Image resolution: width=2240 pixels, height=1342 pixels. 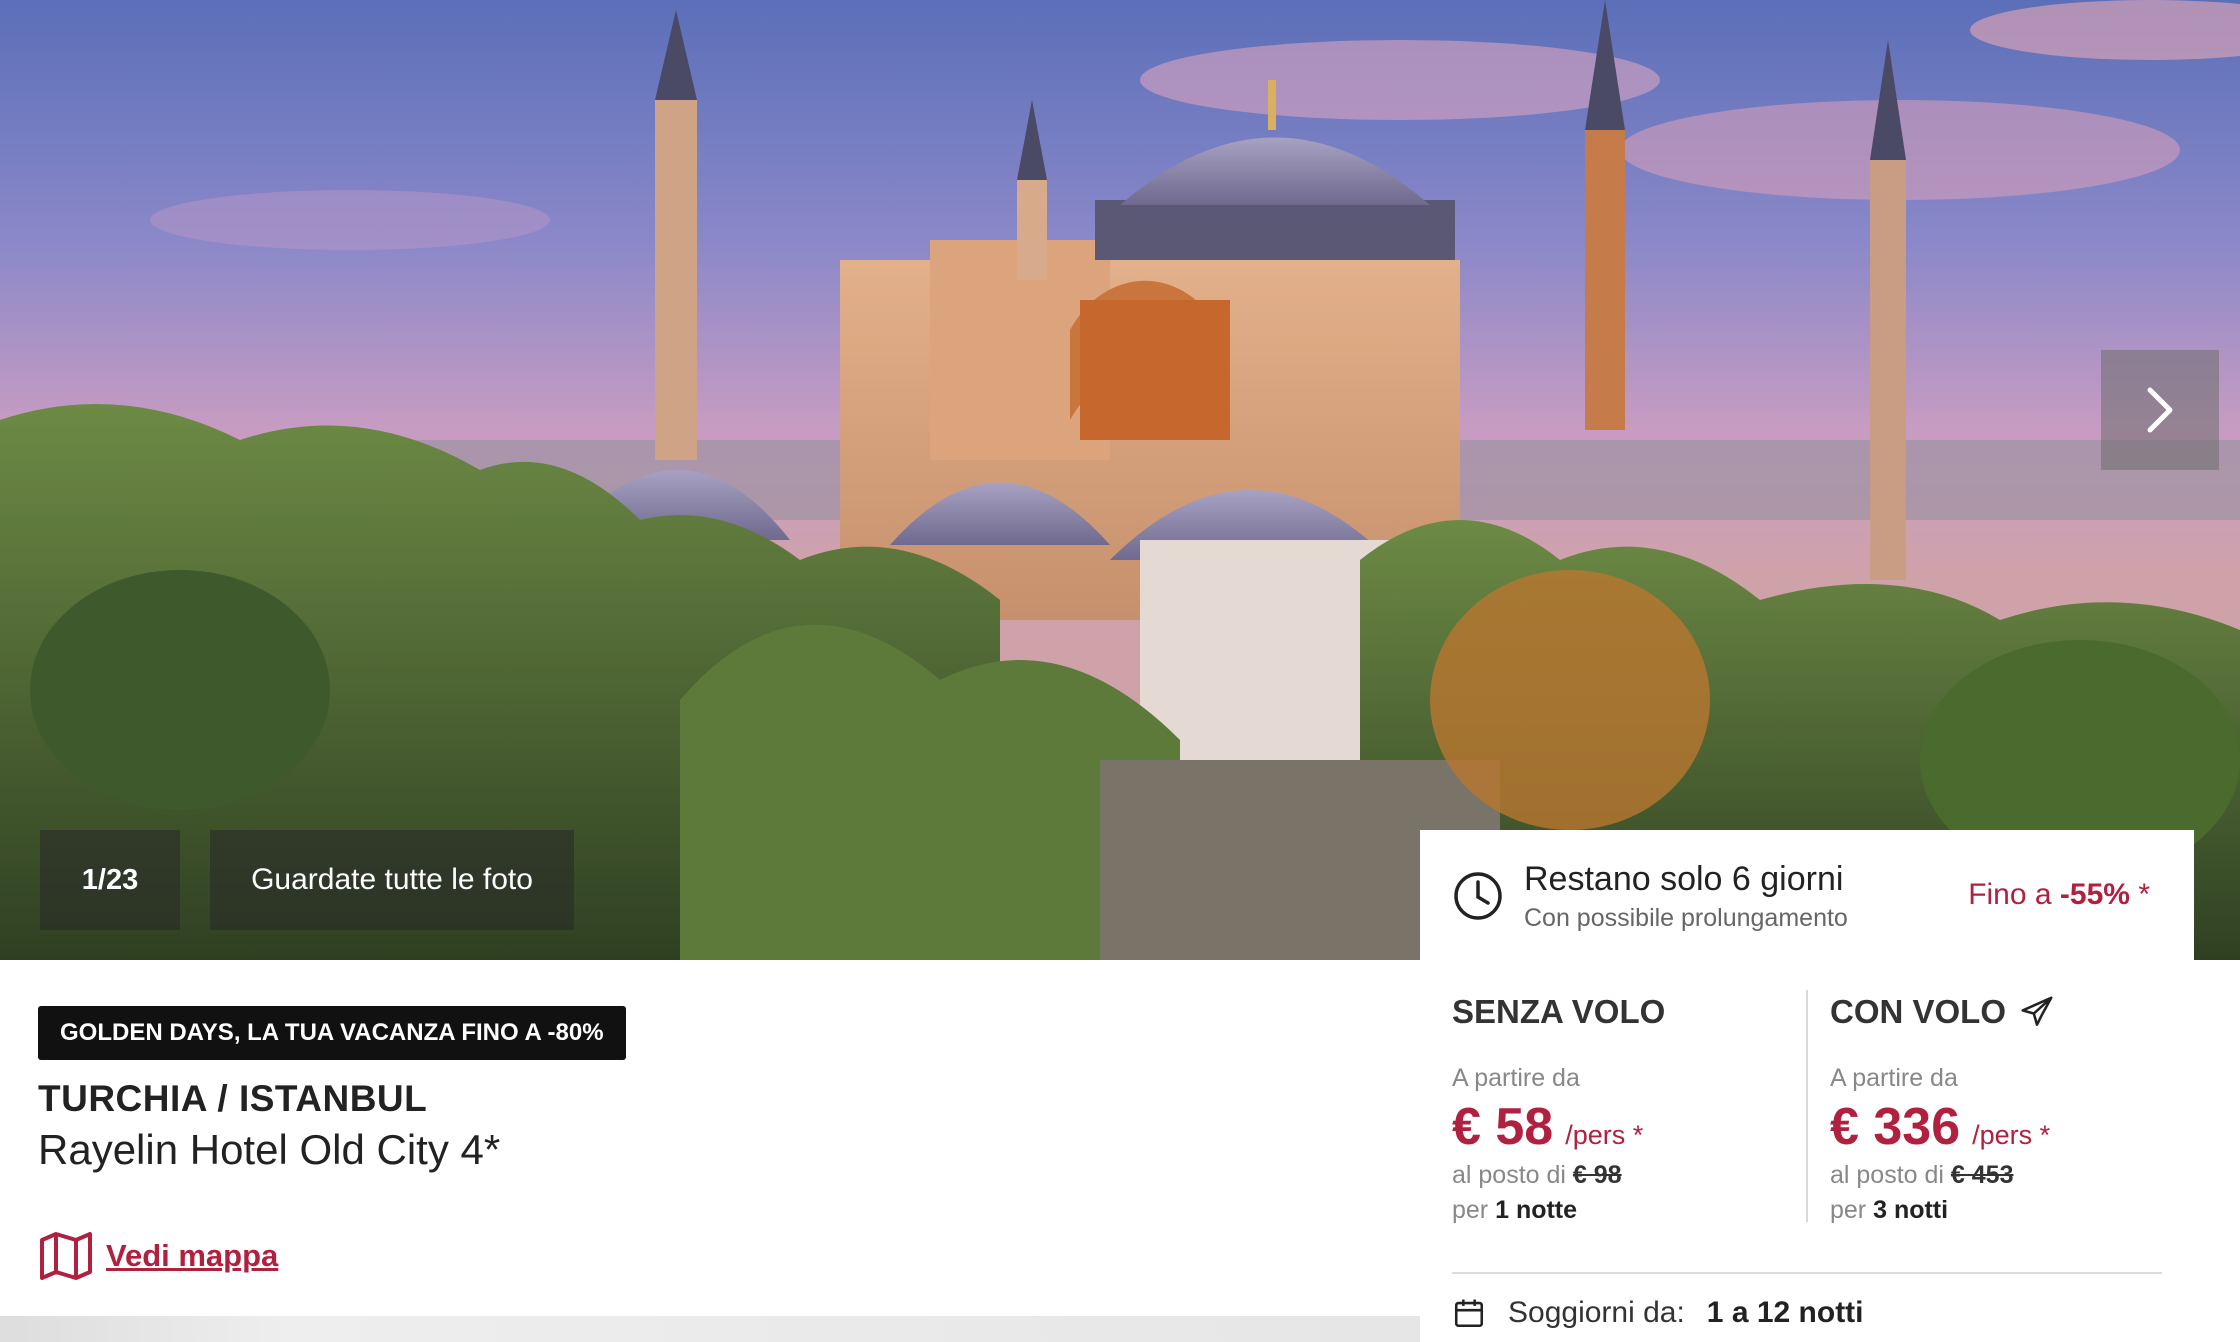 What do you see at coordinates (392, 880) in the screenshot?
I see `view-all-photos-button: Guardate tutte le foto` at bounding box center [392, 880].